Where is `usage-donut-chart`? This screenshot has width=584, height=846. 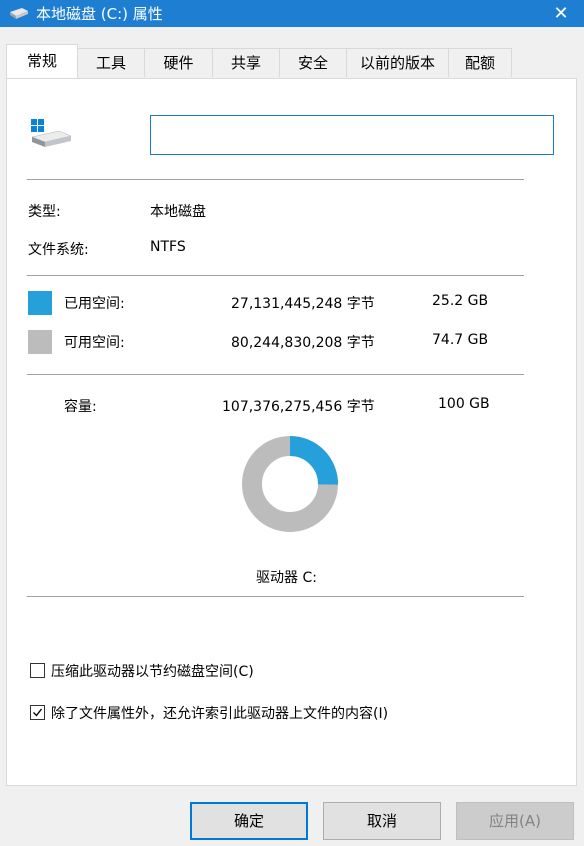 usage-donut-chart is located at coordinates (290, 484).